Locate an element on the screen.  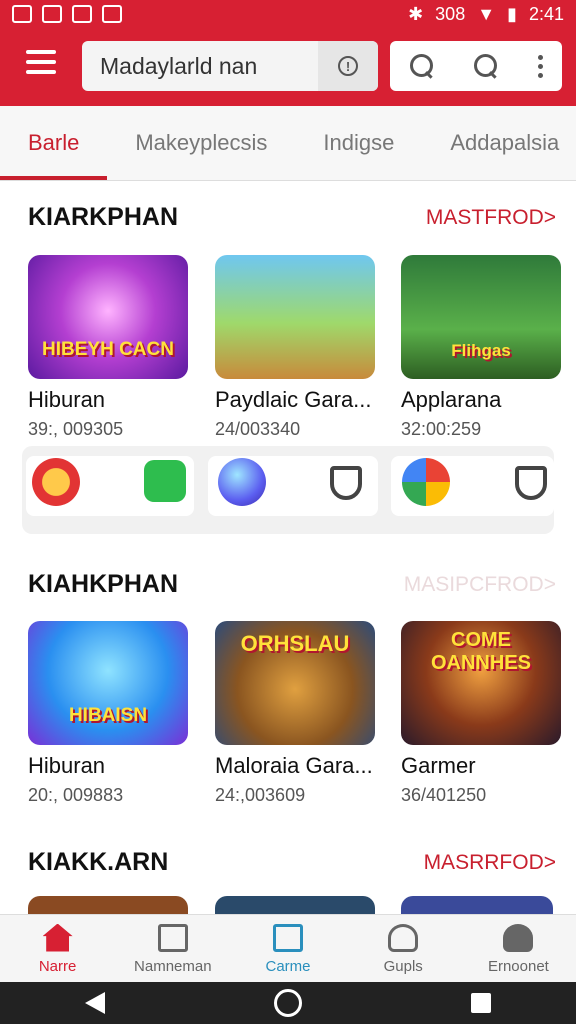
app-thumbnail: HIBEYH CACN is located at coordinates (108, 317).